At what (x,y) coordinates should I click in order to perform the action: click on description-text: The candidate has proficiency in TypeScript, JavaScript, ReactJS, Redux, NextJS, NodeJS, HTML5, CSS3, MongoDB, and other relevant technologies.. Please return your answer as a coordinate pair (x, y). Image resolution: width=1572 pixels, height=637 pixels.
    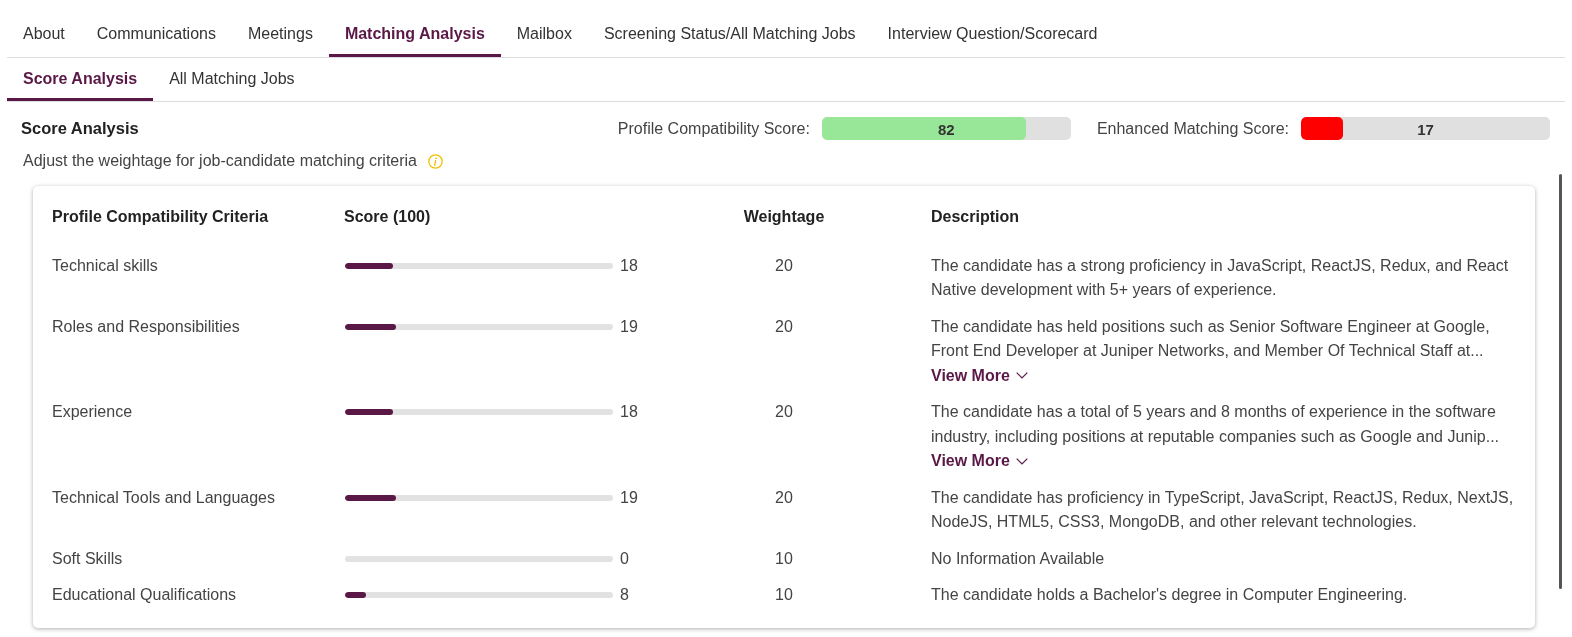
    Looking at the image, I should click on (1223, 509).